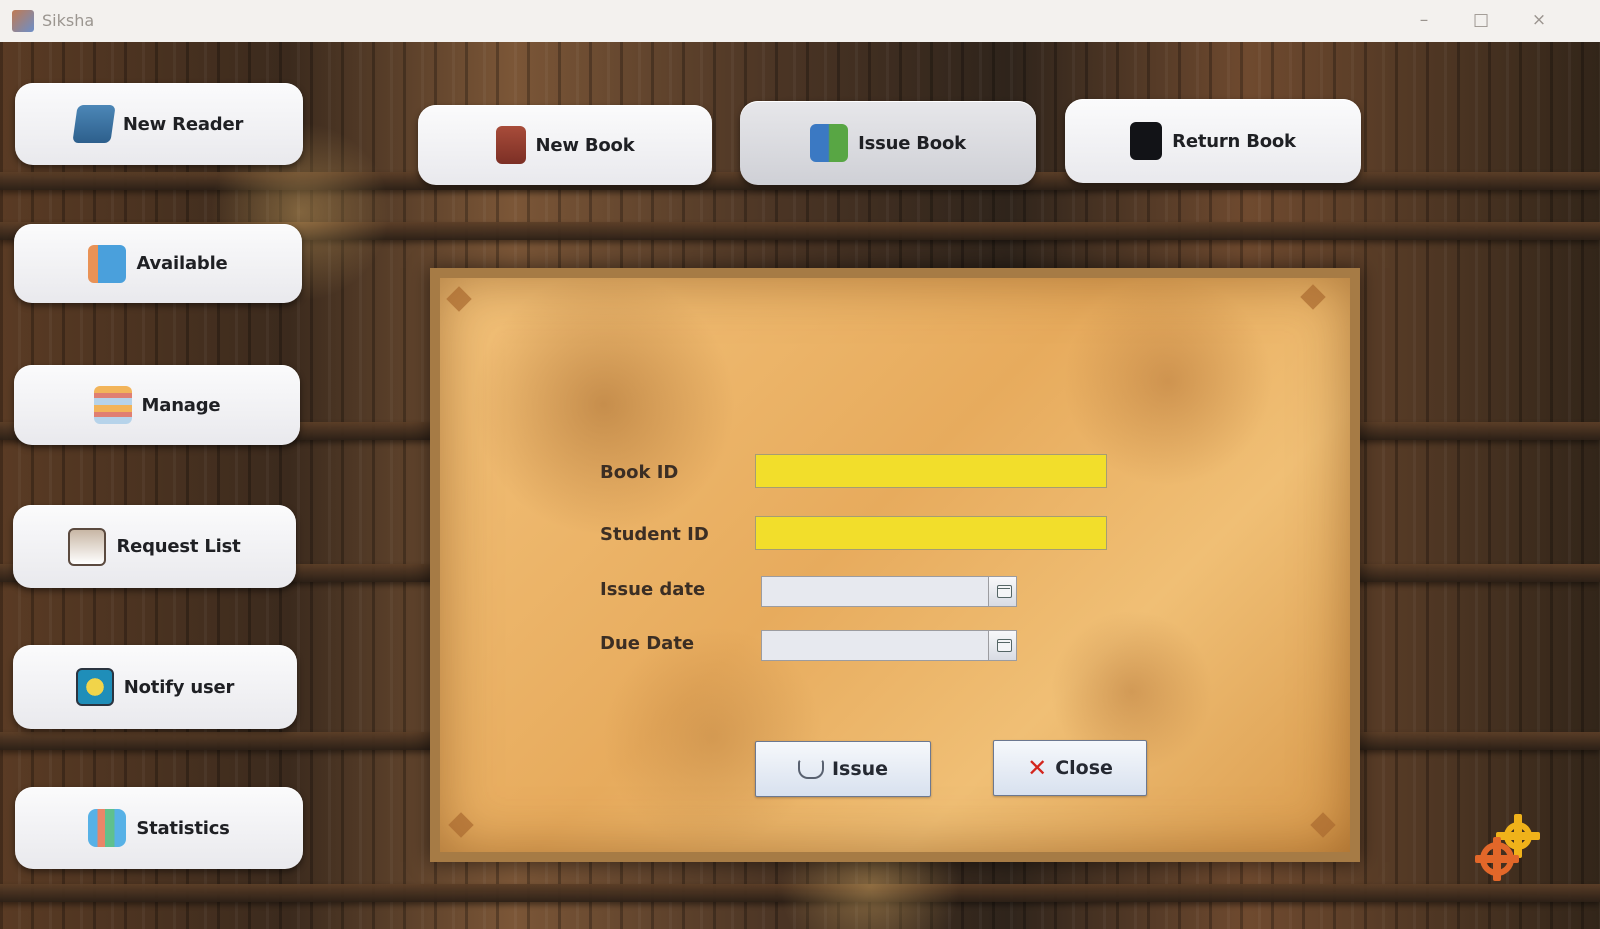  I want to click on issue-book-button: Issue Book, so click(888, 143).